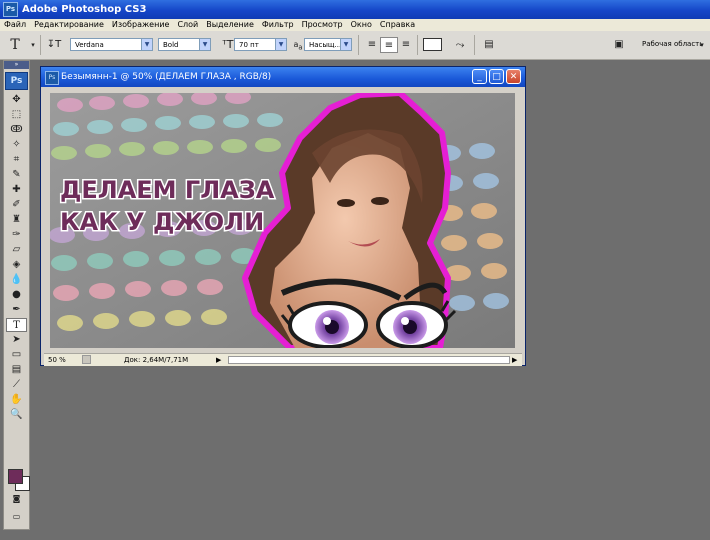 The width and height of the screenshot is (710, 540). I want to click on menu-item-help: Справка, so click(397, 25).